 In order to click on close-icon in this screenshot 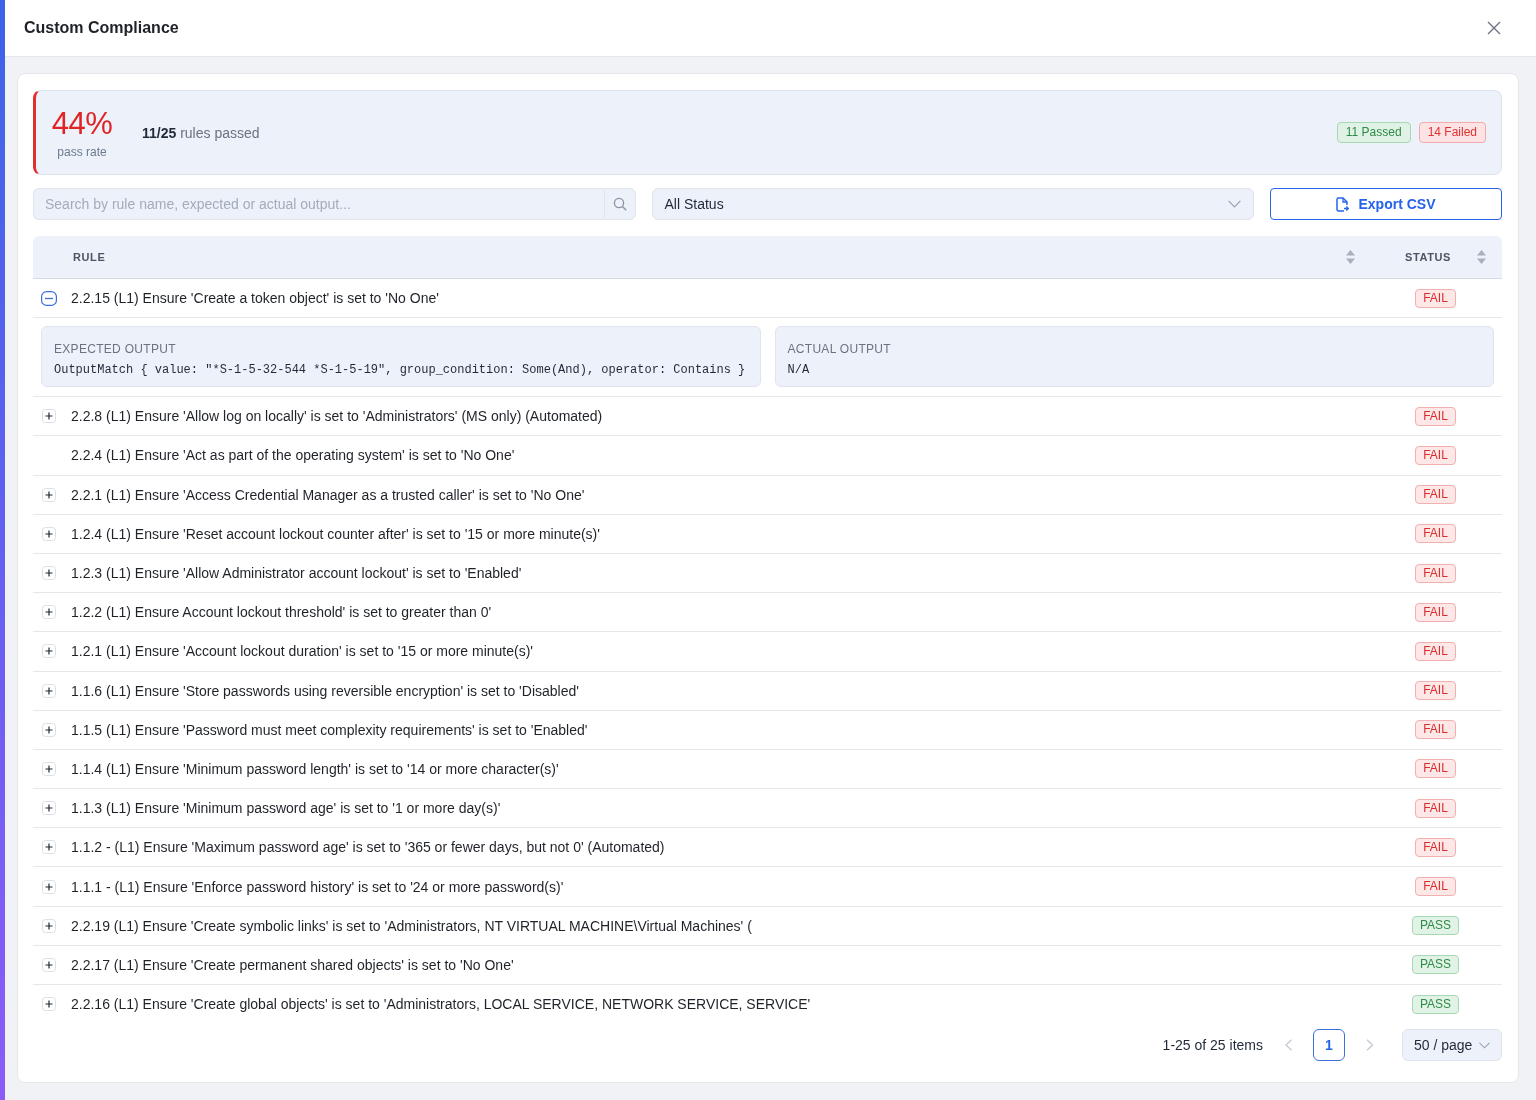, I will do `click(1494, 28)`.